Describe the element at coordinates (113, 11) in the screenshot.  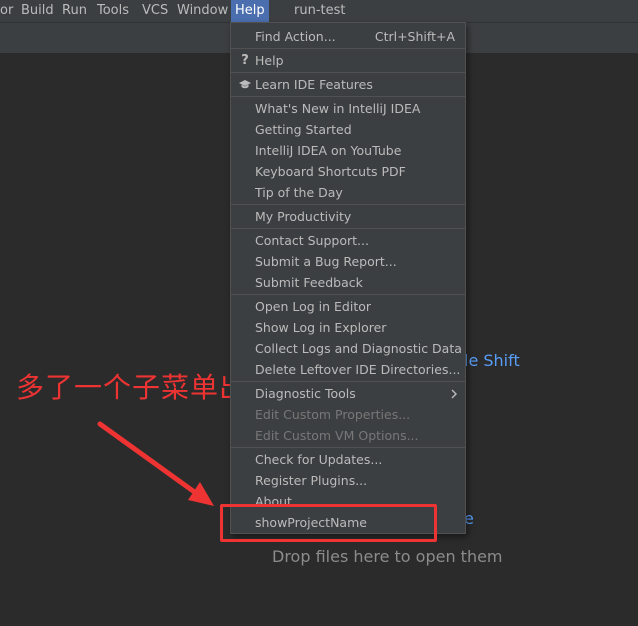
I see `menu-tools: Tools` at that location.